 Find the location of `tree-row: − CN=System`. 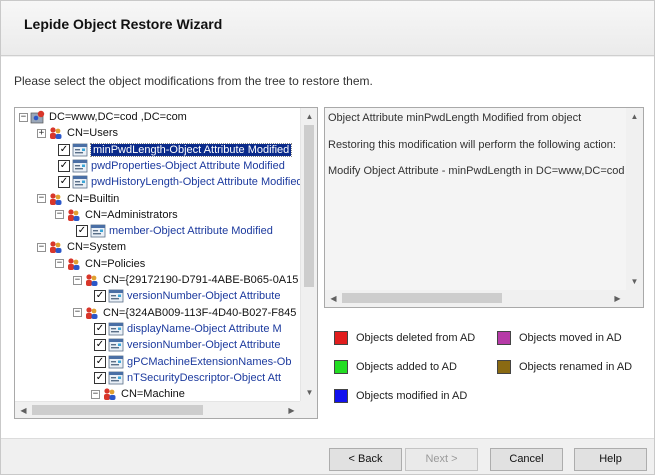

tree-row: − CN=System is located at coordinates (81, 247).